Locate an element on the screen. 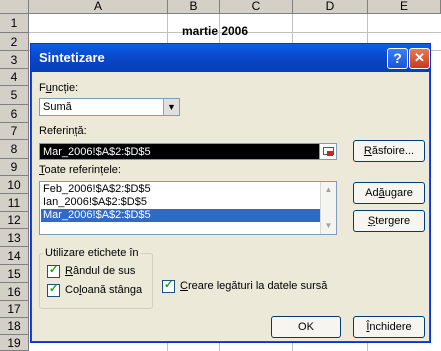 Image resolution: width=441 pixels, height=351 pixels. scroll-up-icon: ▲ is located at coordinates (328, 190).